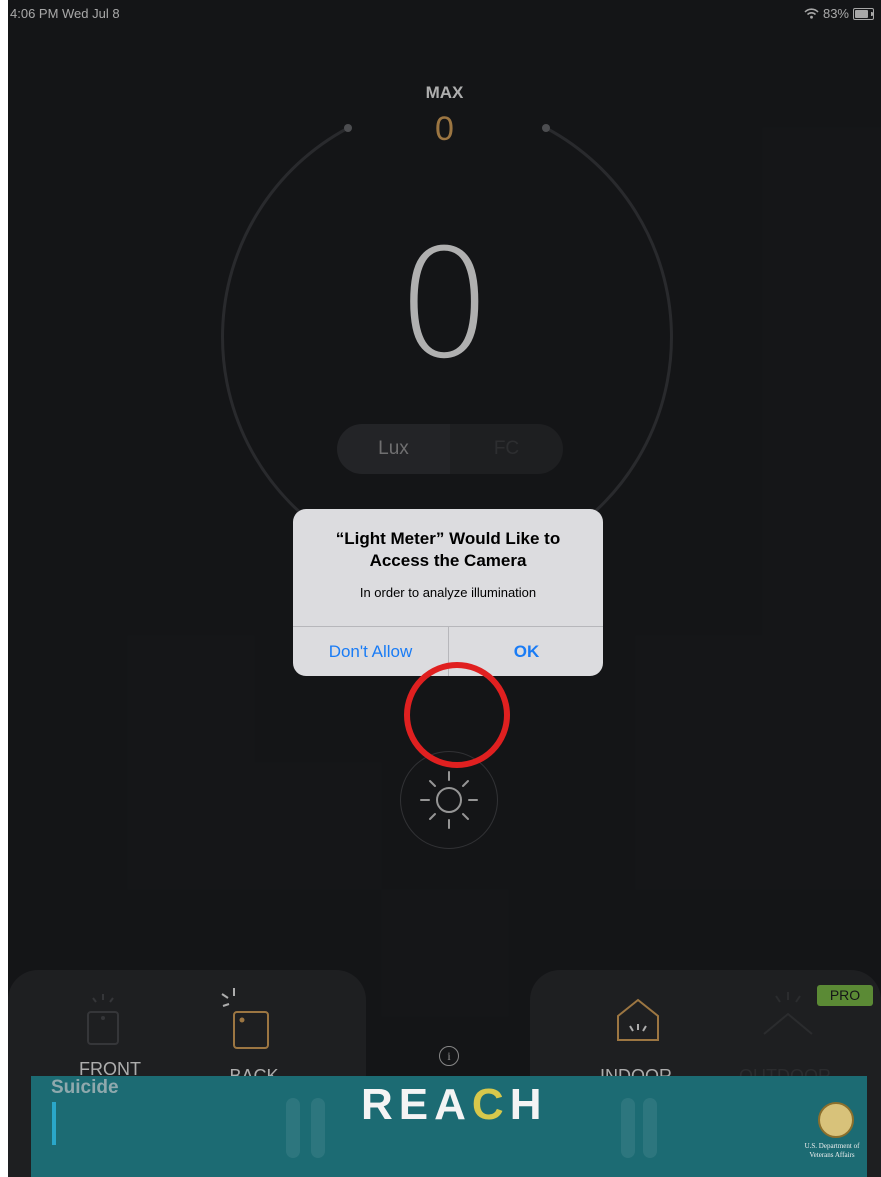 This screenshot has width=881, height=1177. What do you see at coordinates (457, 715) in the screenshot?
I see `annotation-circle` at bounding box center [457, 715].